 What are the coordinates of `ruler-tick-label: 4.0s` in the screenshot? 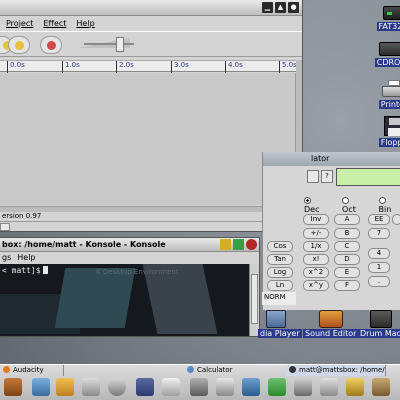 It's located at (234, 67).